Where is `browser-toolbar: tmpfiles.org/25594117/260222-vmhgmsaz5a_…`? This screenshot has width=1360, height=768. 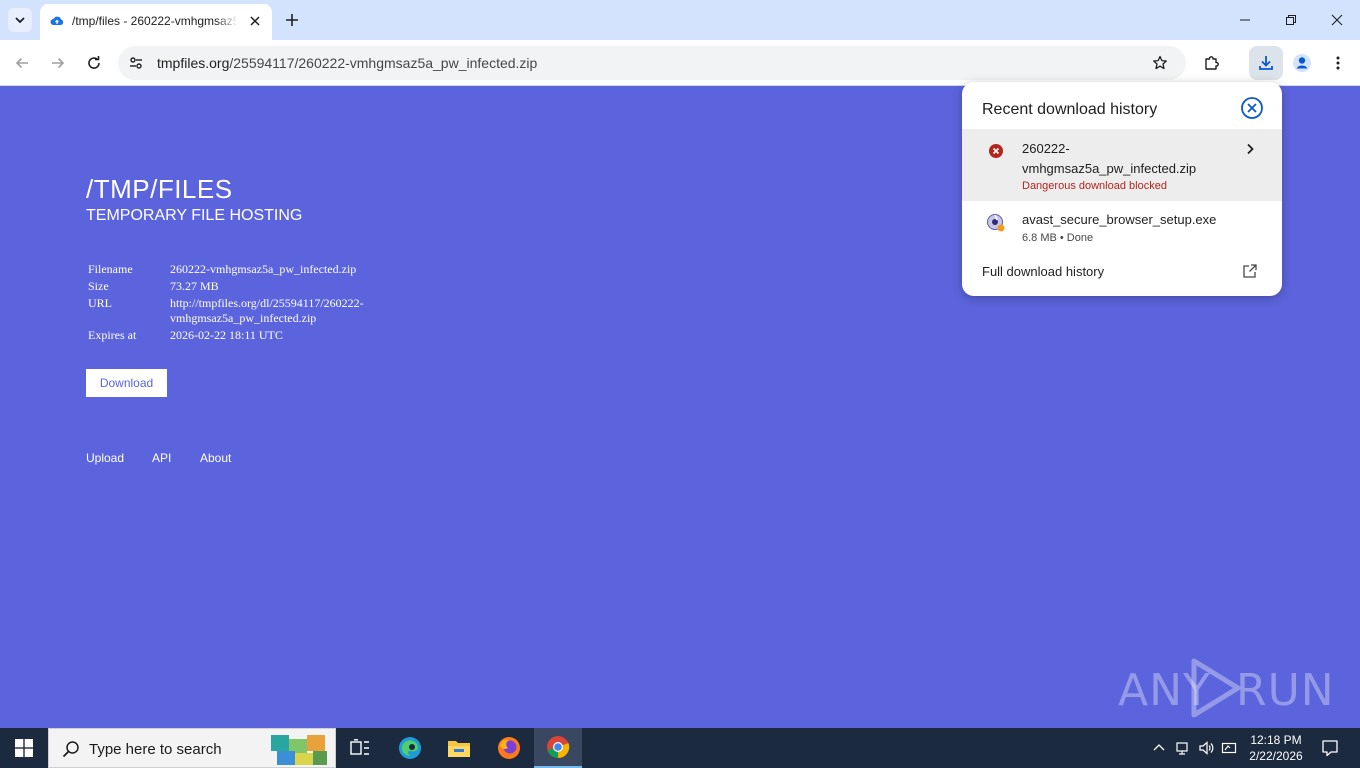 browser-toolbar: tmpfiles.org/25594117/260222-vmhgmsaz5a_… is located at coordinates (680, 63).